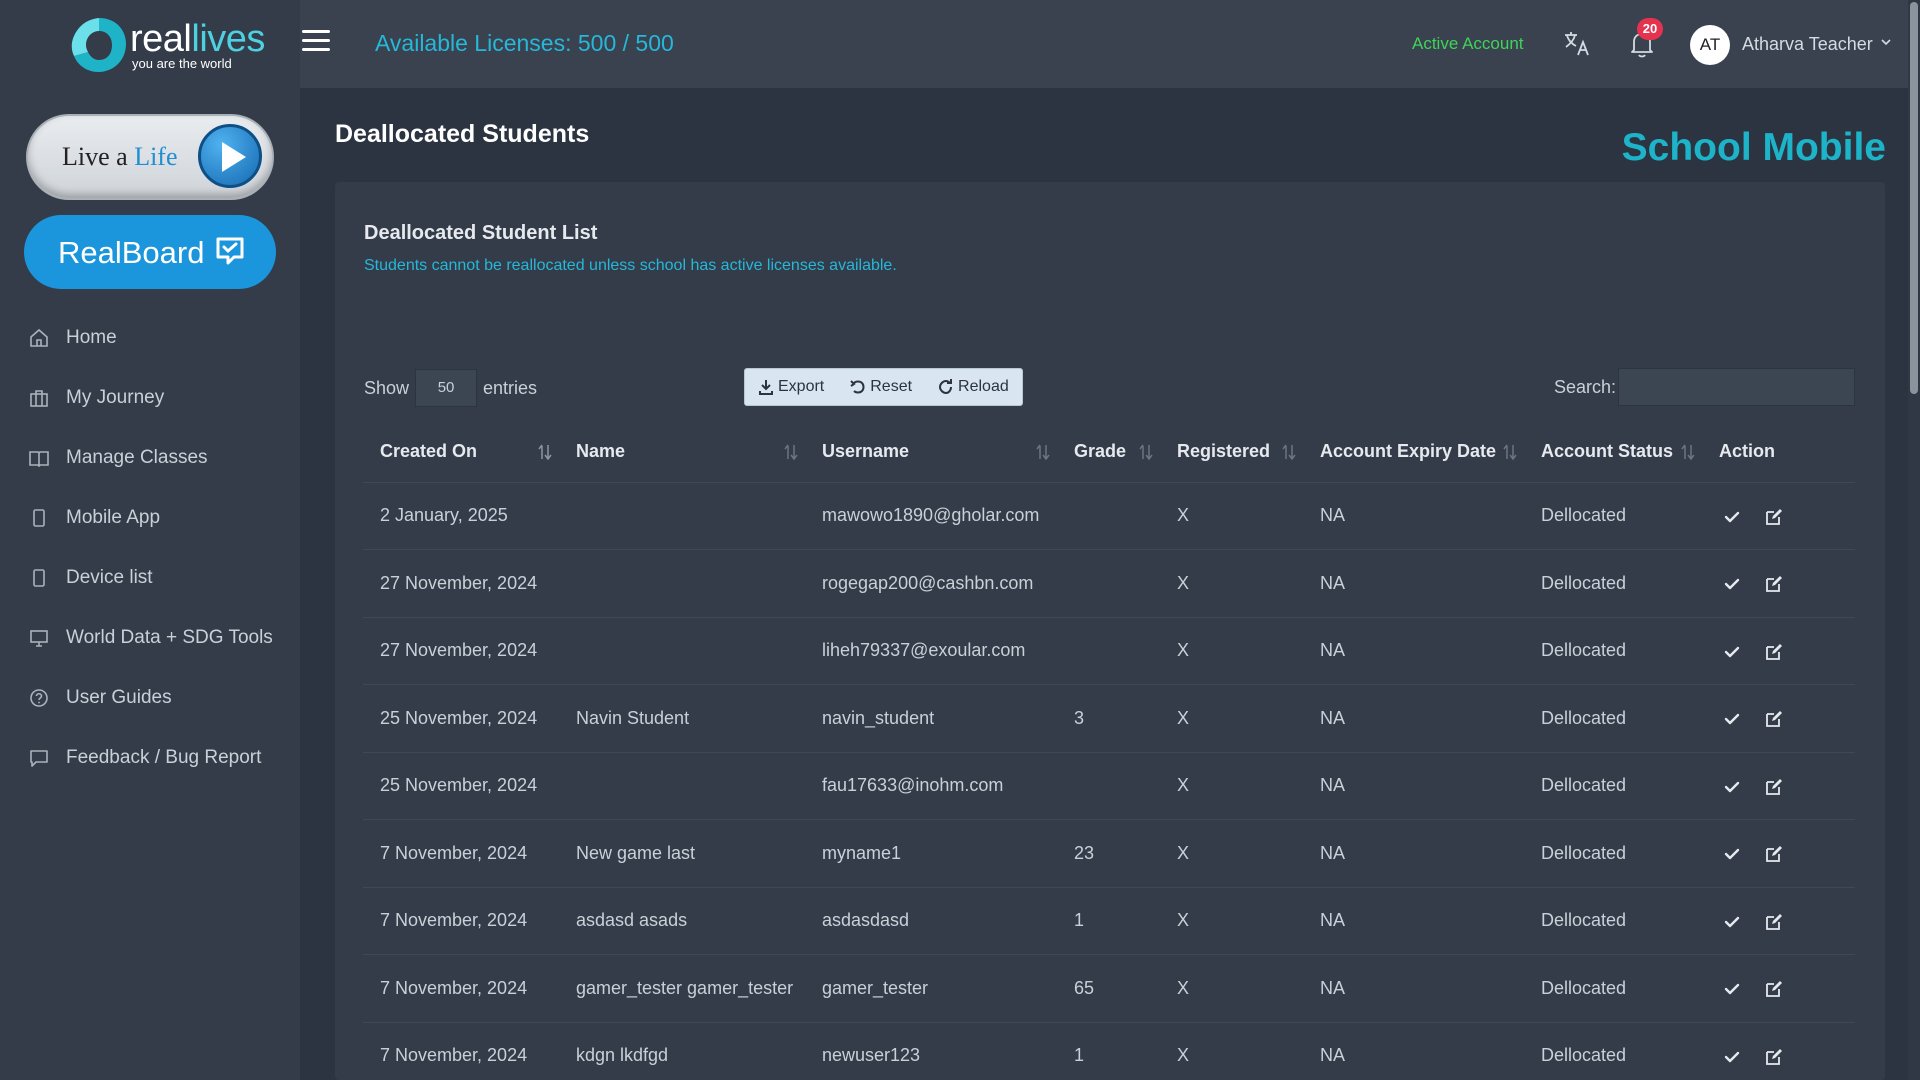  Describe the element at coordinates (1413, 853) in the screenshot. I see `cell-account-expiry: NA` at that location.